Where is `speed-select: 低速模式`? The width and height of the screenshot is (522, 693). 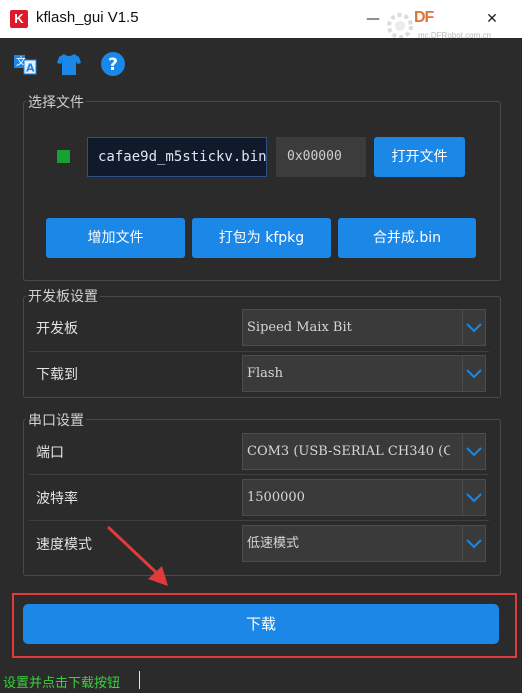
speed-select: 低速模式 is located at coordinates (364, 543).